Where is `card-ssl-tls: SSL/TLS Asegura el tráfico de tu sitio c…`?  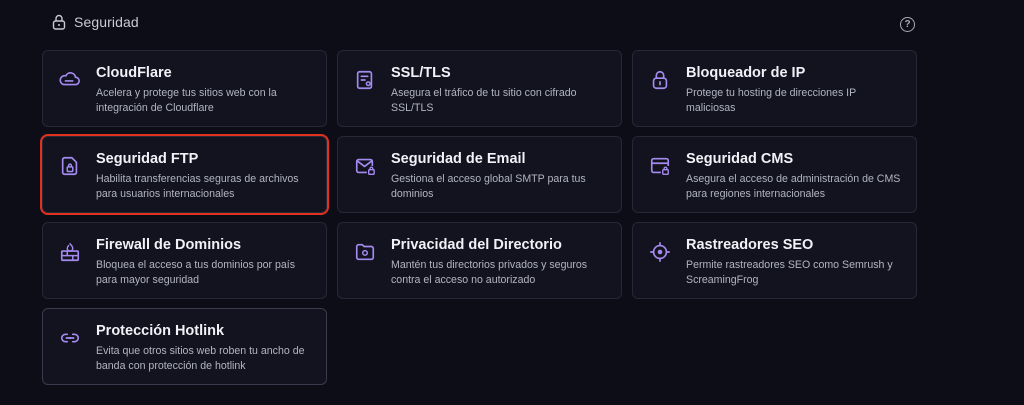 card-ssl-tls: SSL/TLS Asegura el tráfico de tu sitio c… is located at coordinates (479, 88).